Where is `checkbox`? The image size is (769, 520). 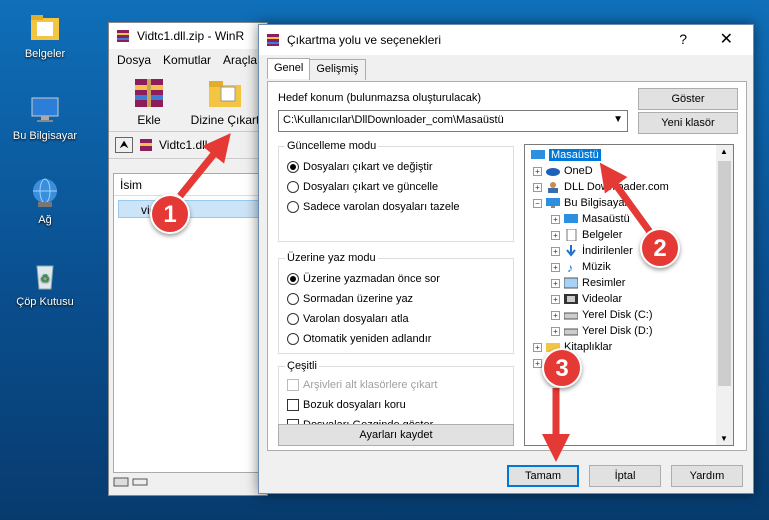
checkbox is located at coordinates (293, 405).